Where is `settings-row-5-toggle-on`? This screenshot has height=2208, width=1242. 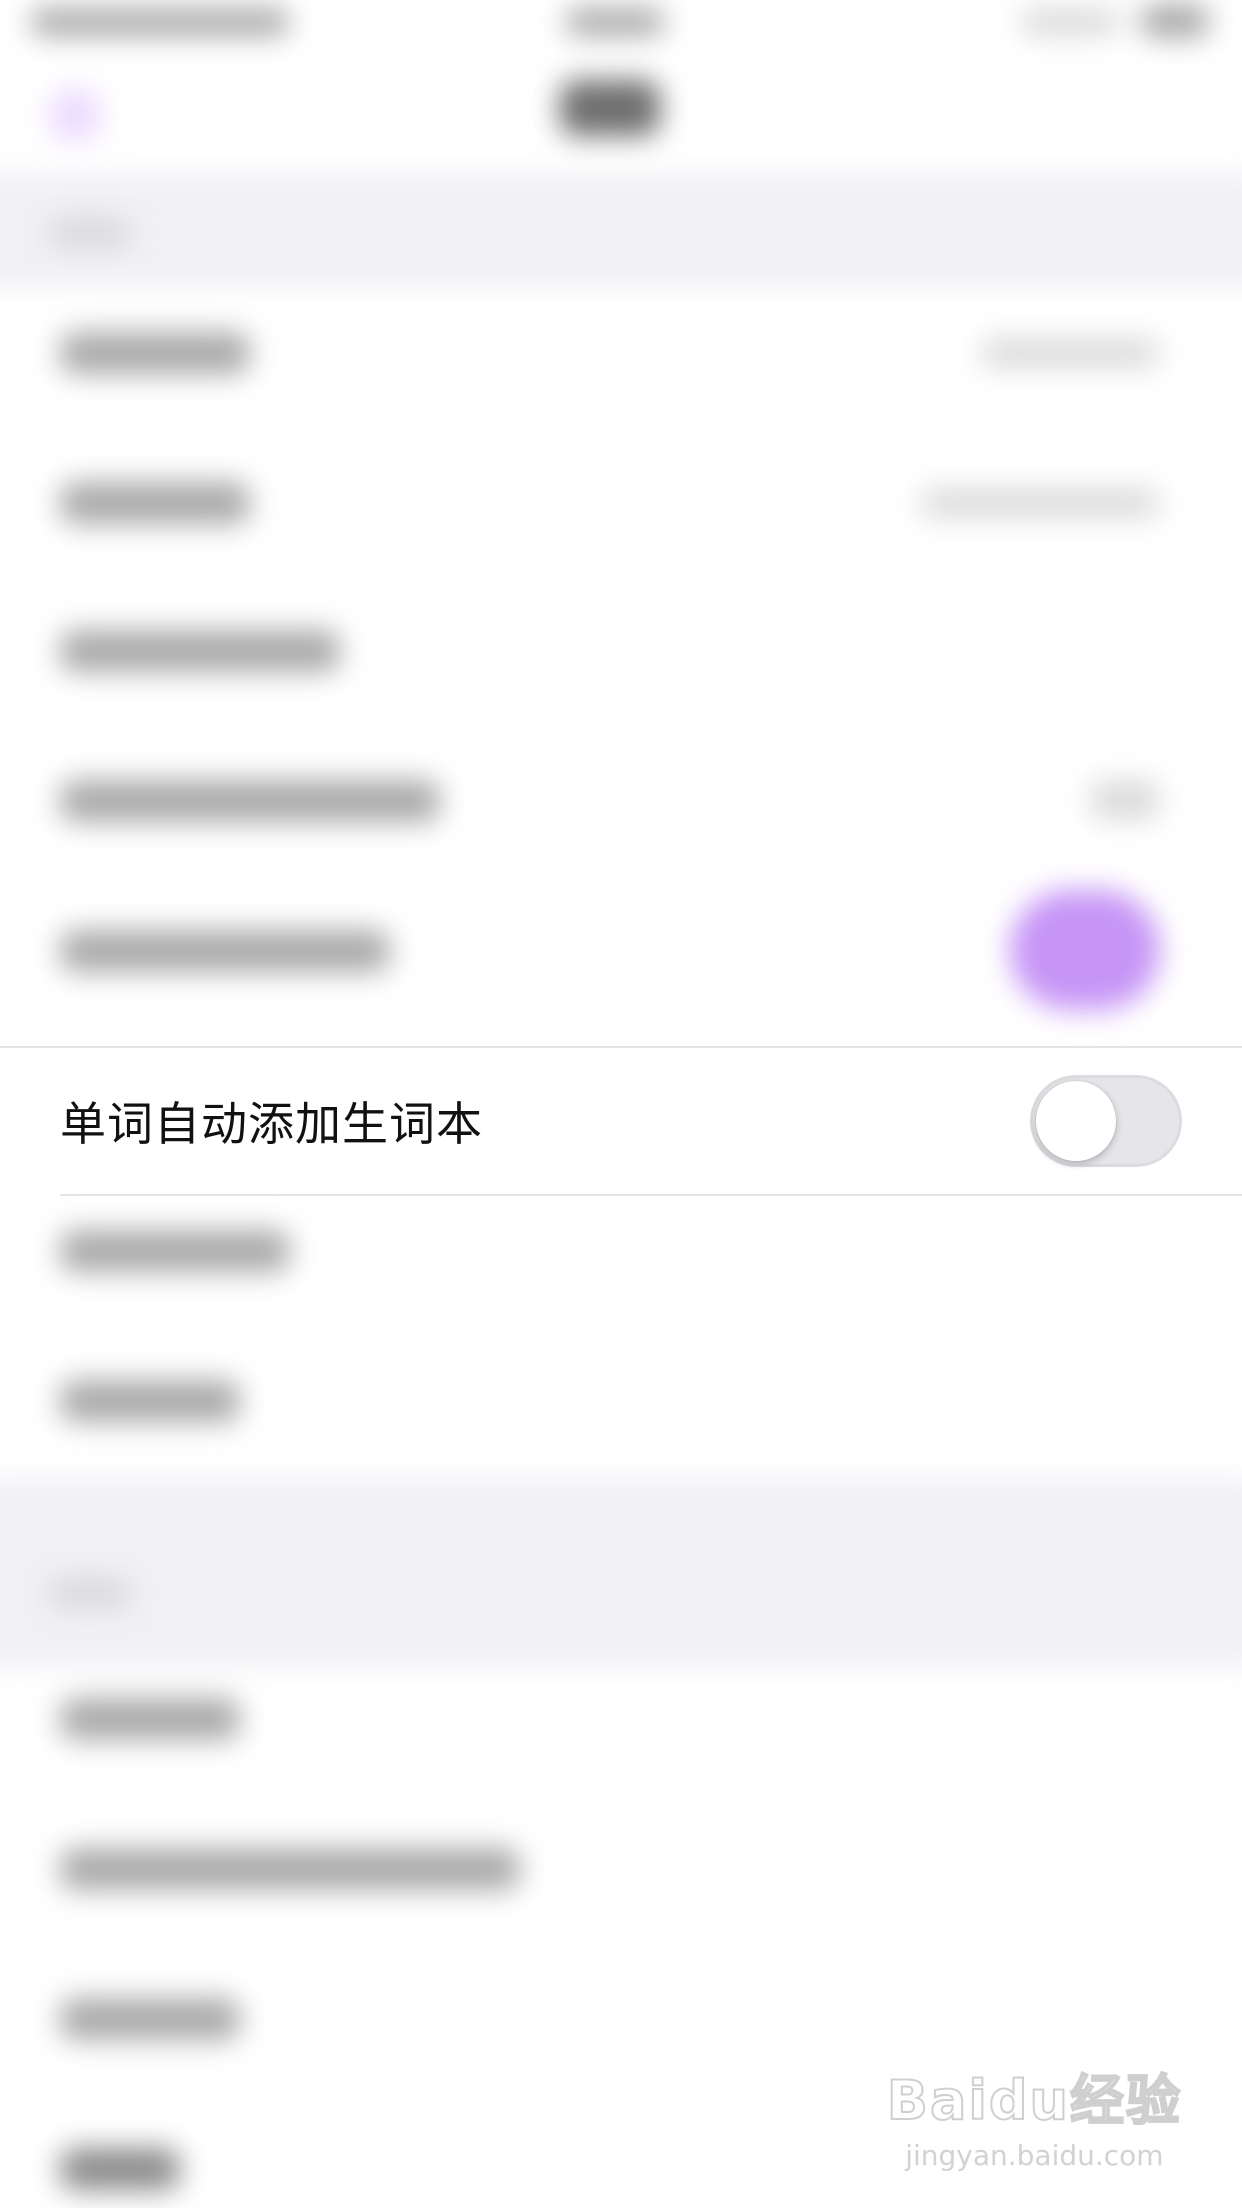 settings-row-5-toggle-on is located at coordinates (1085, 950).